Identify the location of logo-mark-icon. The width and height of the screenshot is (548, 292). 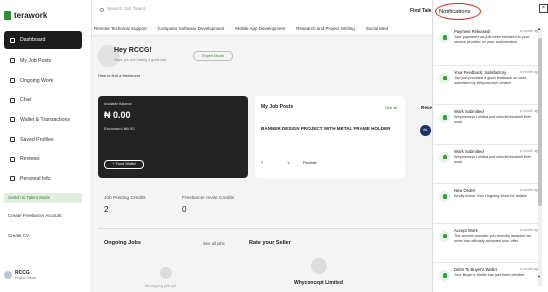
(7, 15).